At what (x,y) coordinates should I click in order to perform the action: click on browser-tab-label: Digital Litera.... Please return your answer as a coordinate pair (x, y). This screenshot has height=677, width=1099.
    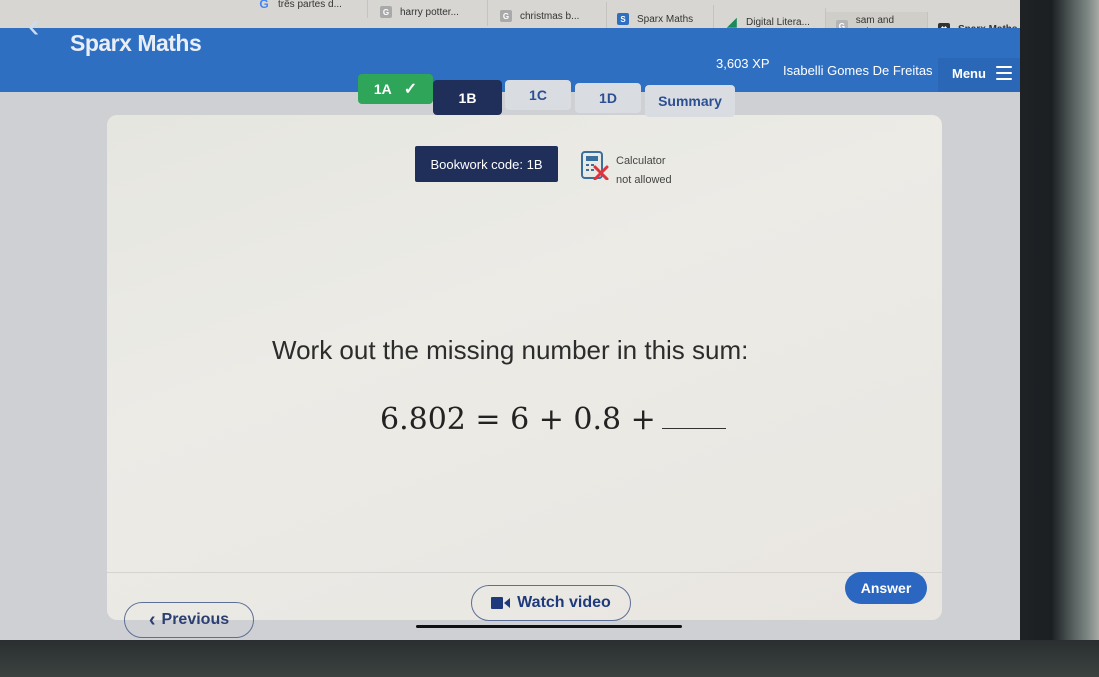
    Looking at the image, I should click on (778, 22).